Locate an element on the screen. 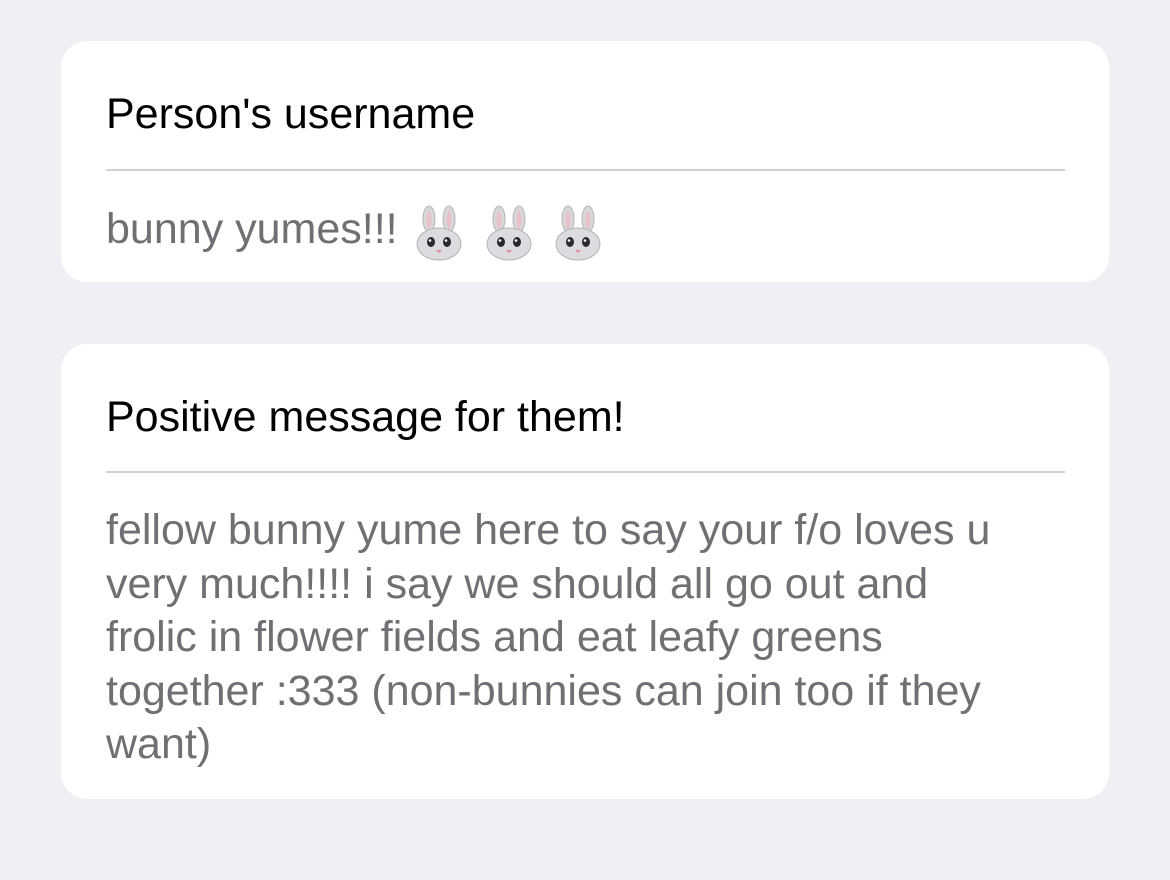  username-value-field: bunny yumes!!! is located at coordinates (358, 231).